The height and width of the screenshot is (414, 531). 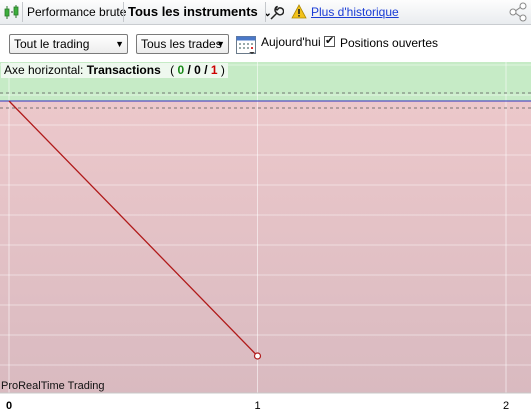 What do you see at coordinates (257, 406) in the screenshot?
I see `x-tick-label: 1` at bounding box center [257, 406].